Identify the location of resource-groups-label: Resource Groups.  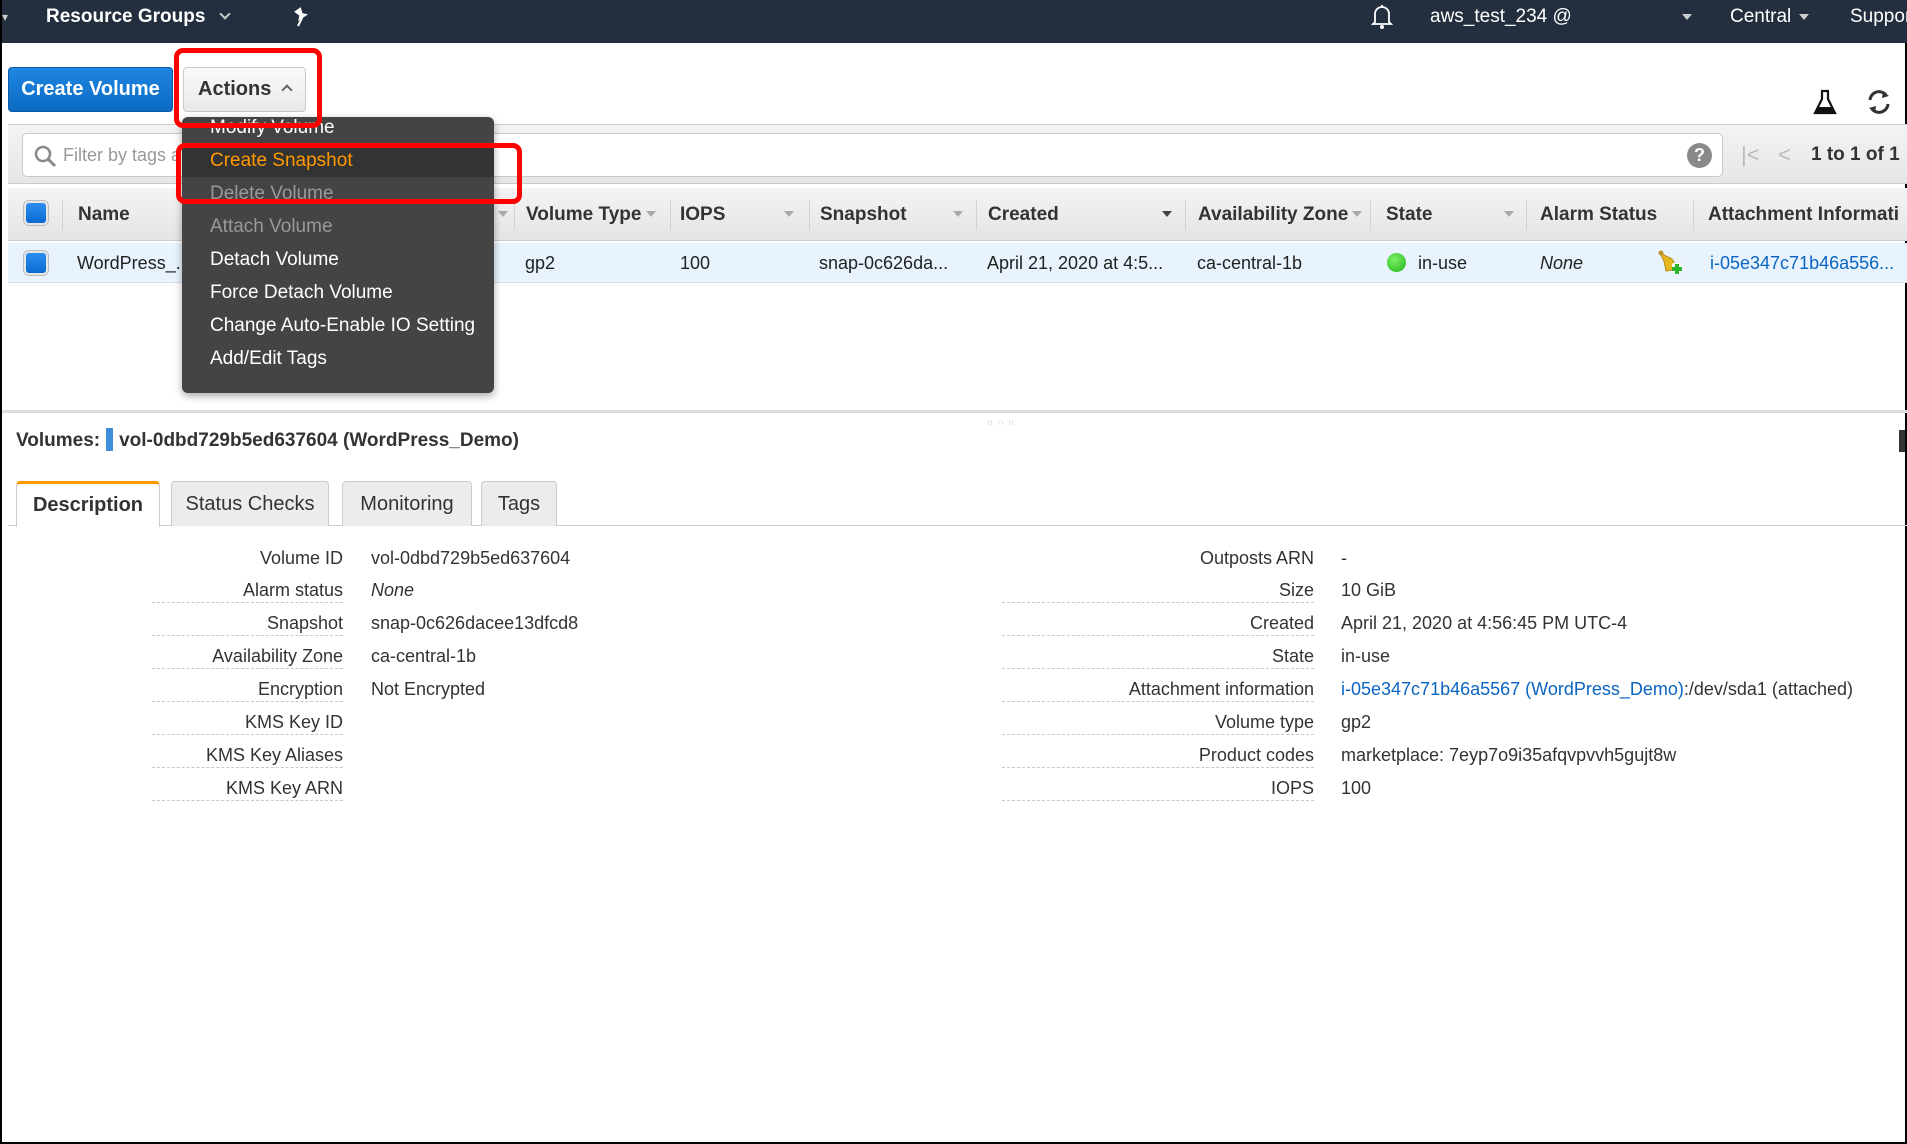
(126, 16).